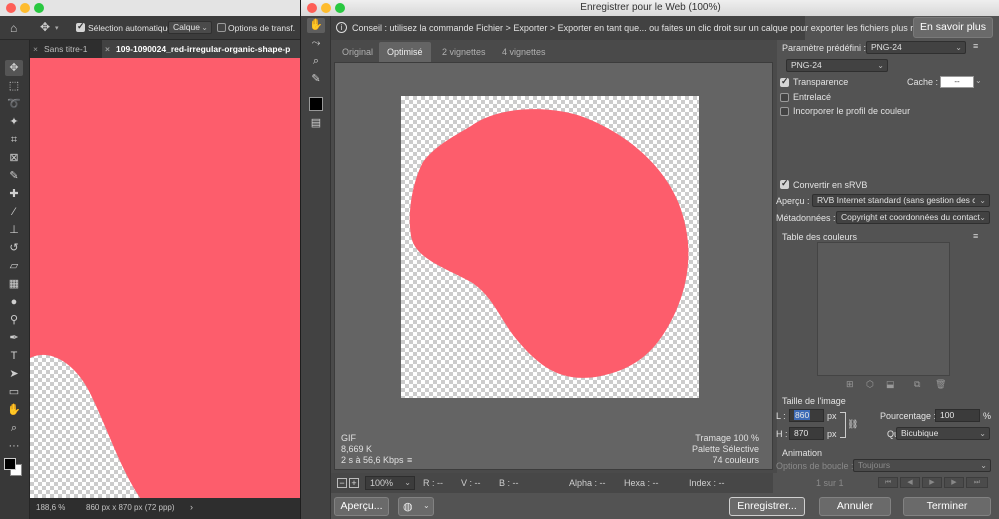 The width and height of the screenshot is (999, 519). What do you see at coordinates (806, 415) in the screenshot?
I see `width-field: 860` at bounding box center [806, 415].